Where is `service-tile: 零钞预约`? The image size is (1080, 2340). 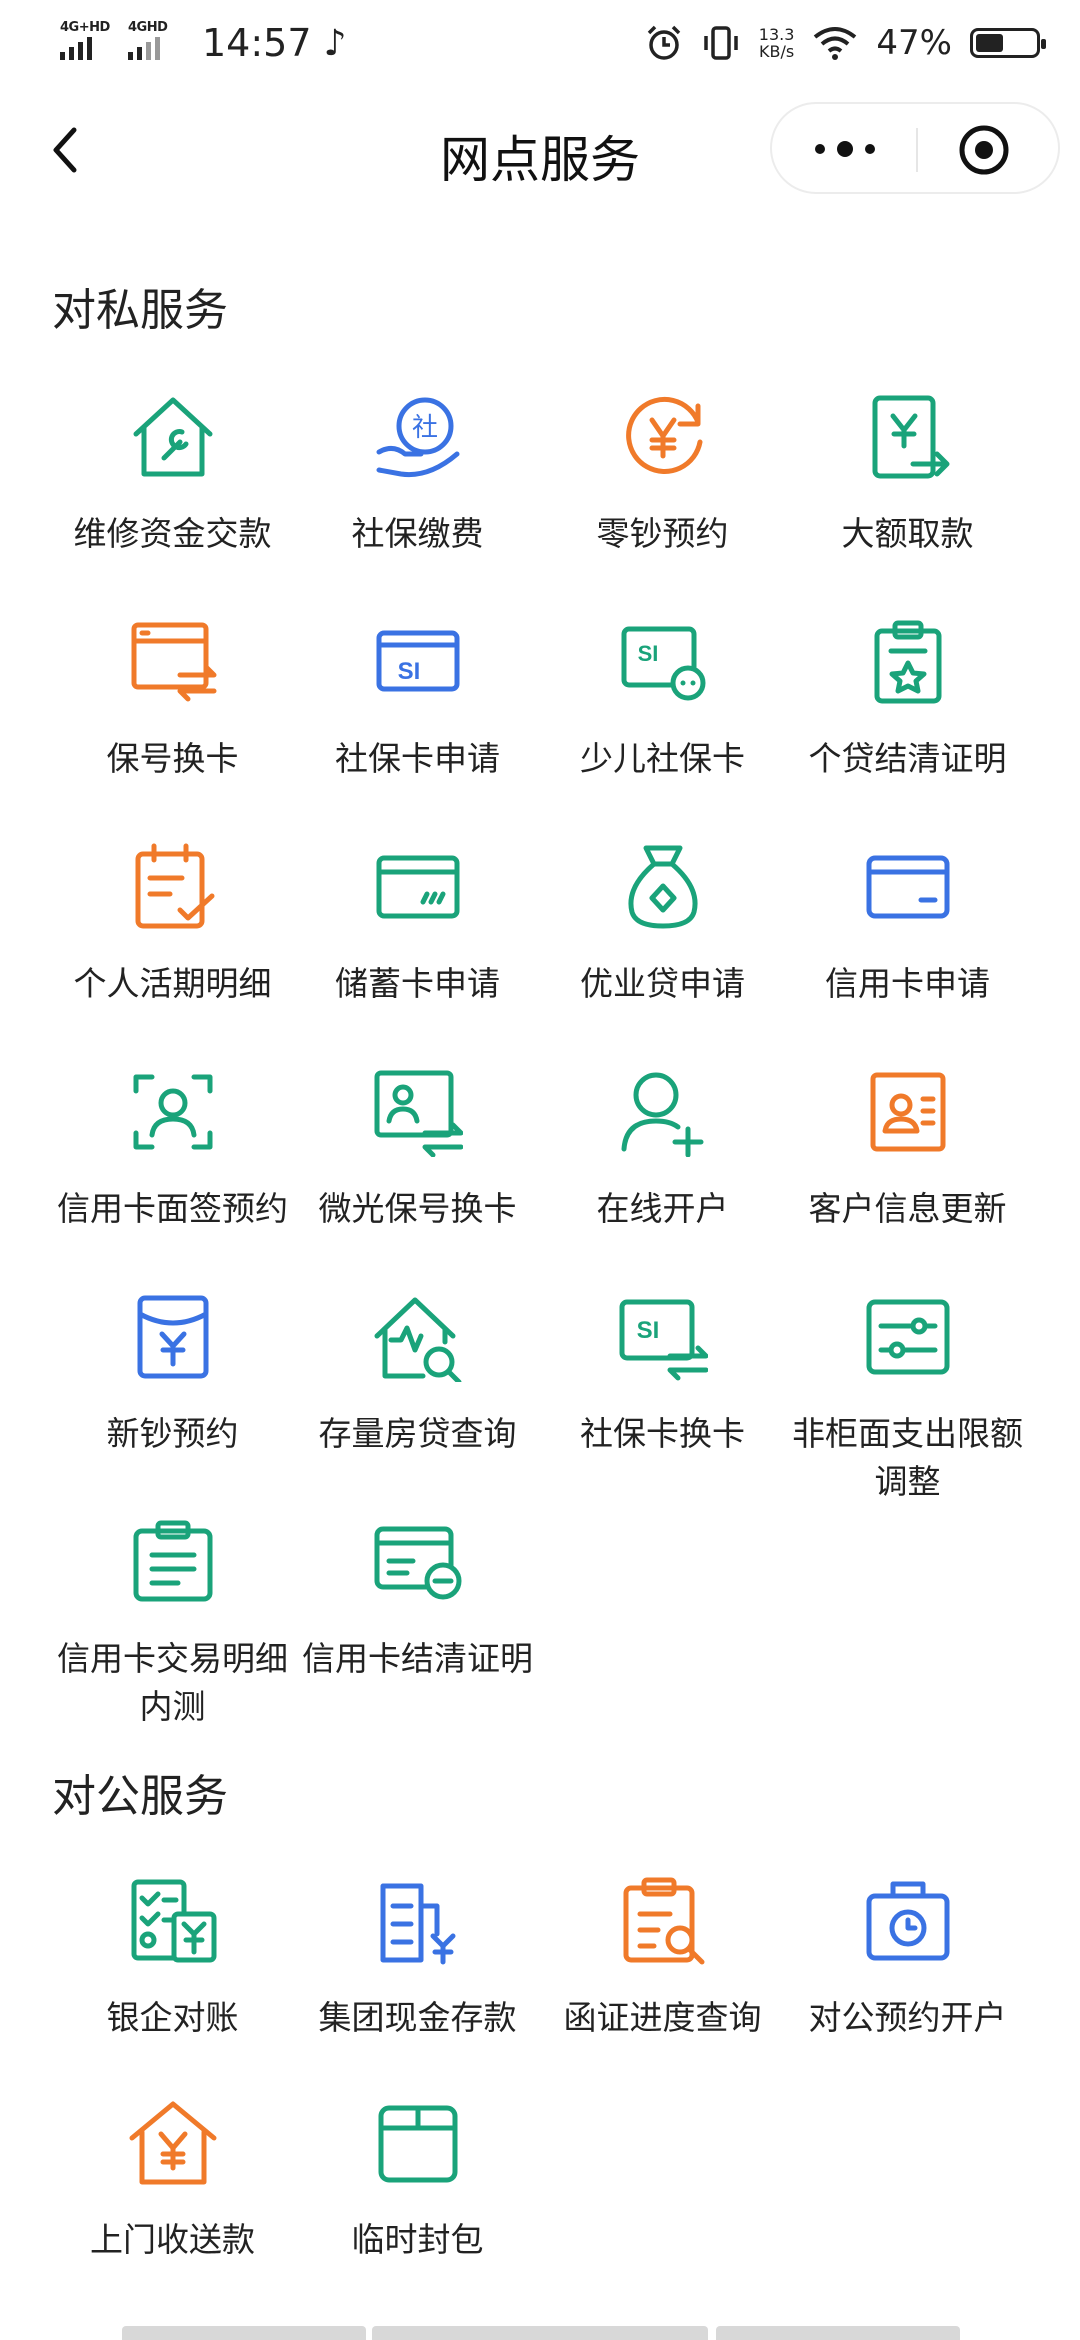 service-tile: 零钞预约 is located at coordinates (662, 504).